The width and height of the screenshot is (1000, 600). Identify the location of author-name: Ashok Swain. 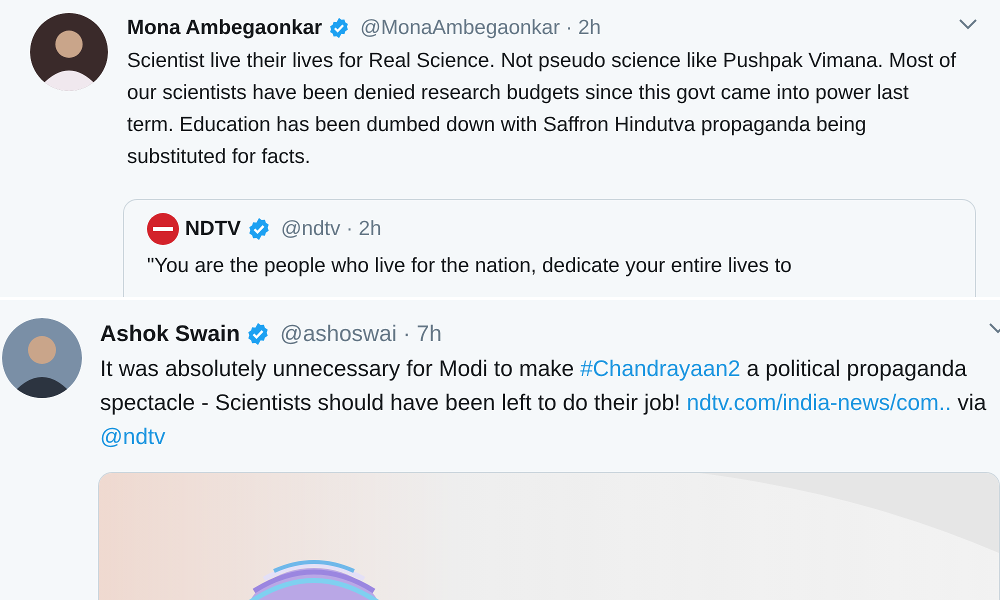
(170, 334).